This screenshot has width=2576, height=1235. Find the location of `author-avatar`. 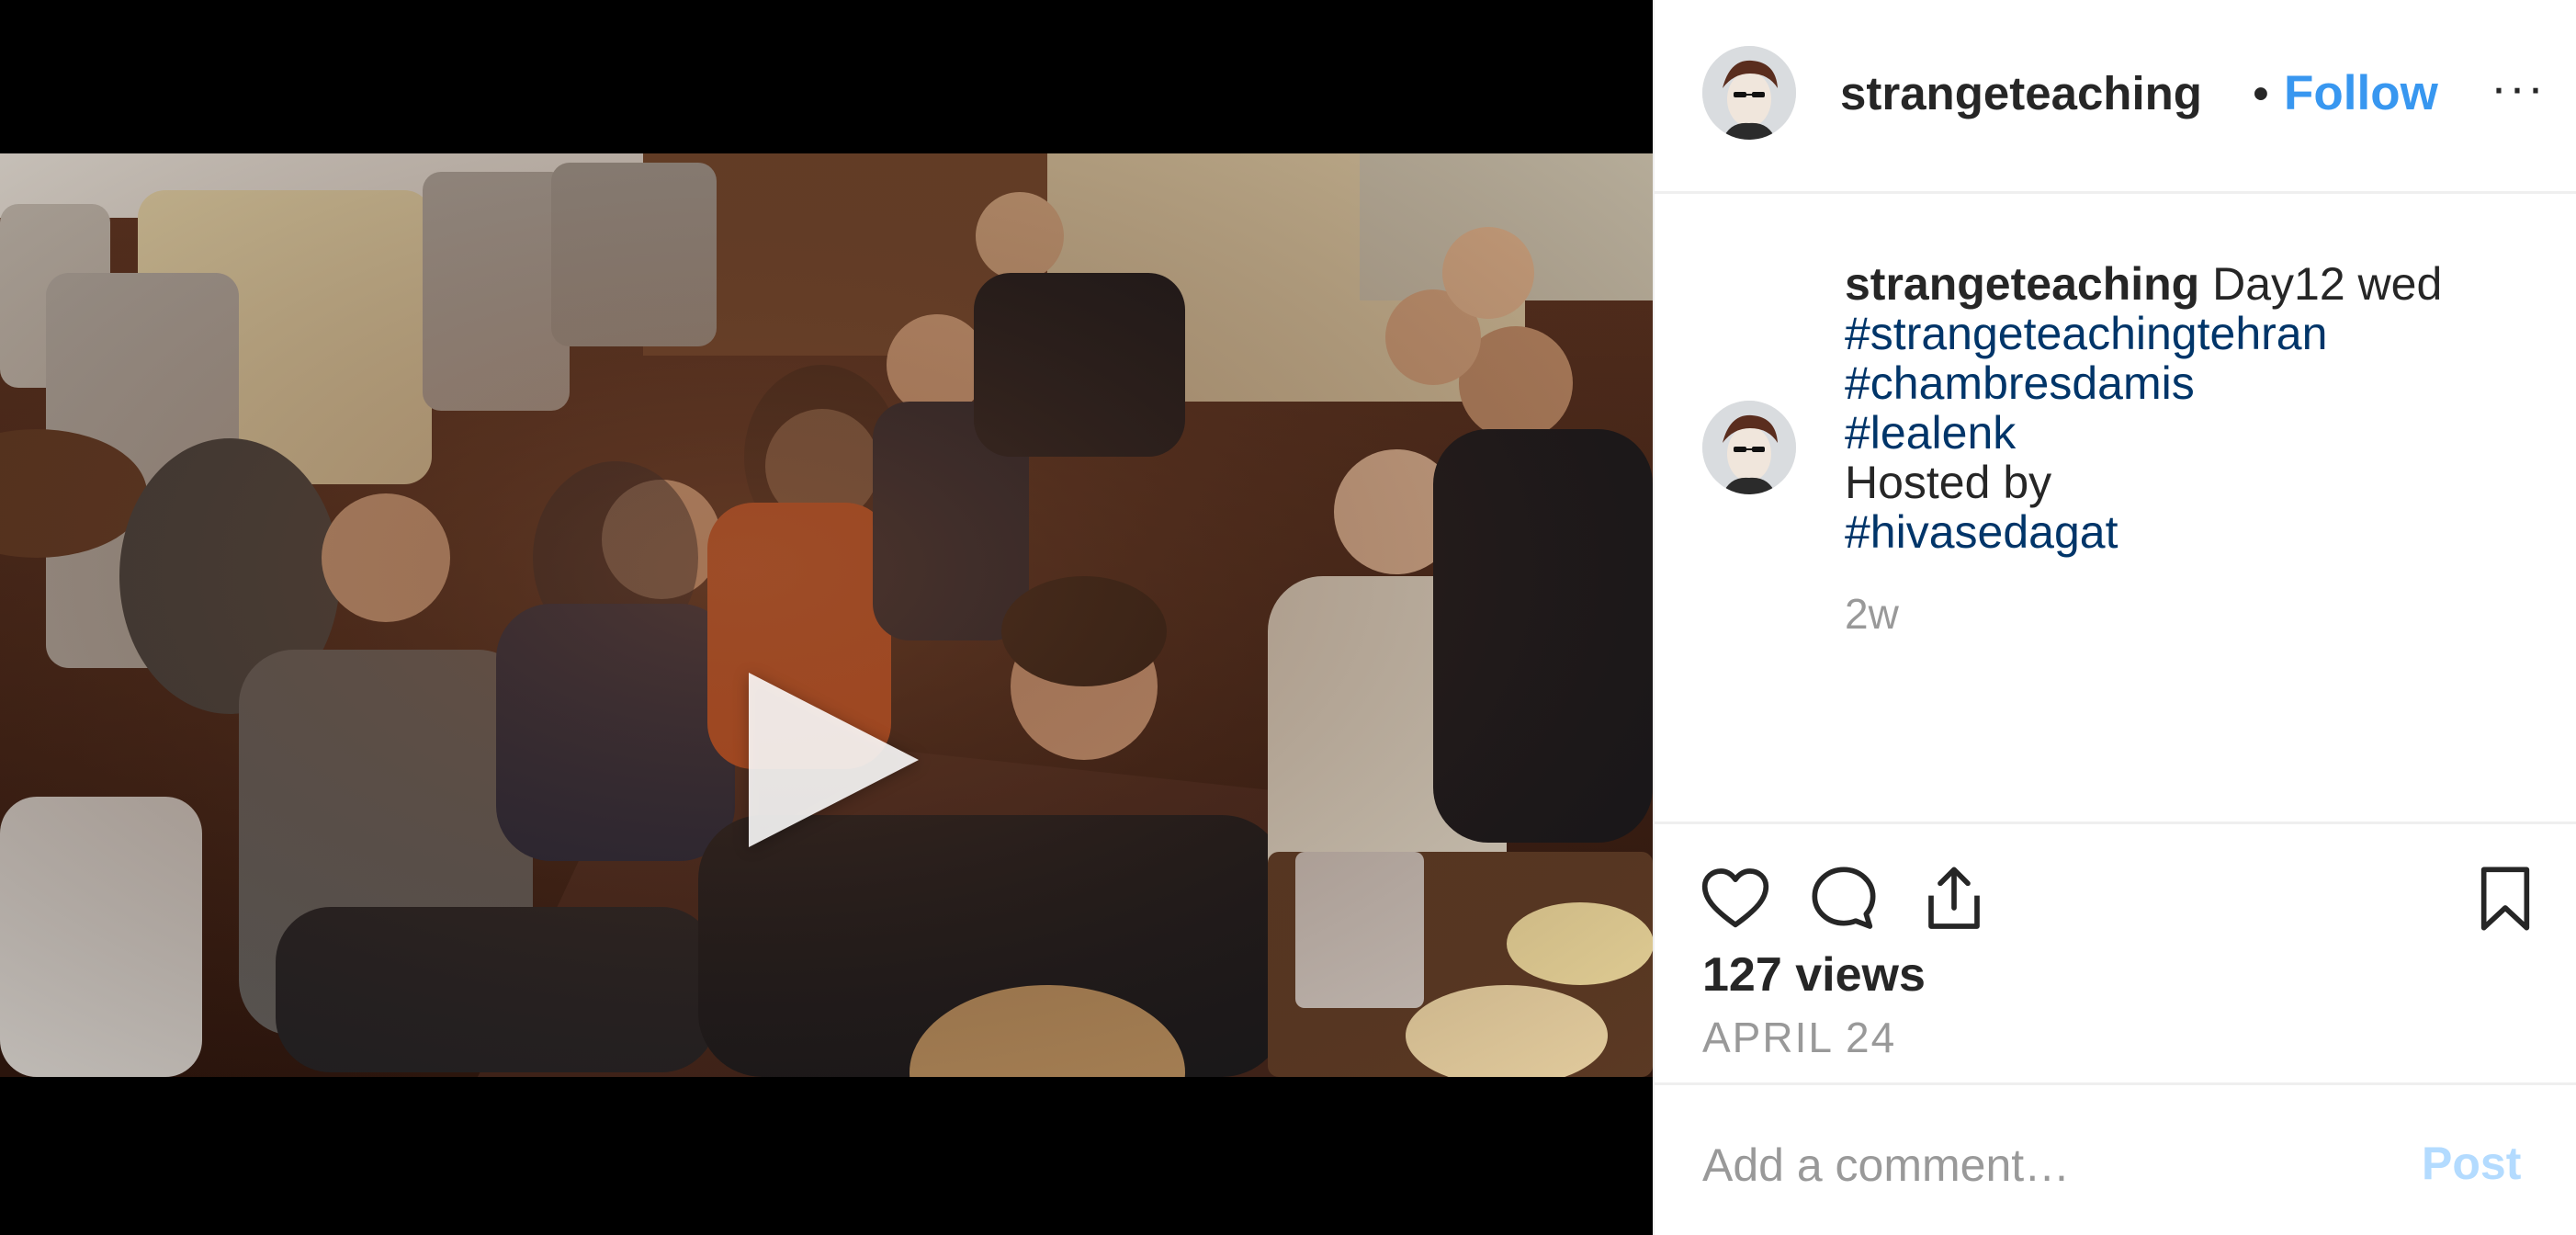

author-avatar is located at coordinates (1749, 93).